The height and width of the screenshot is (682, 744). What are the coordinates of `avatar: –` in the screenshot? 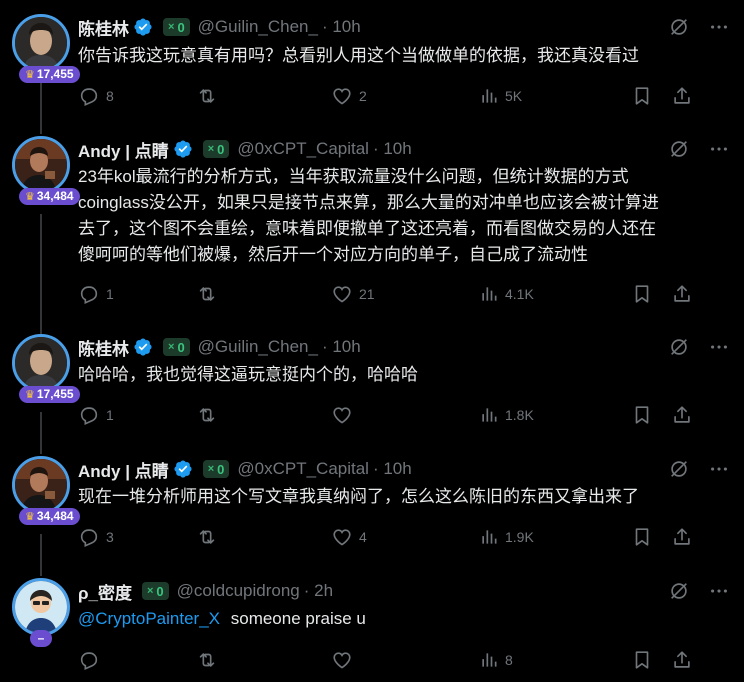 It's located at (41, 612).